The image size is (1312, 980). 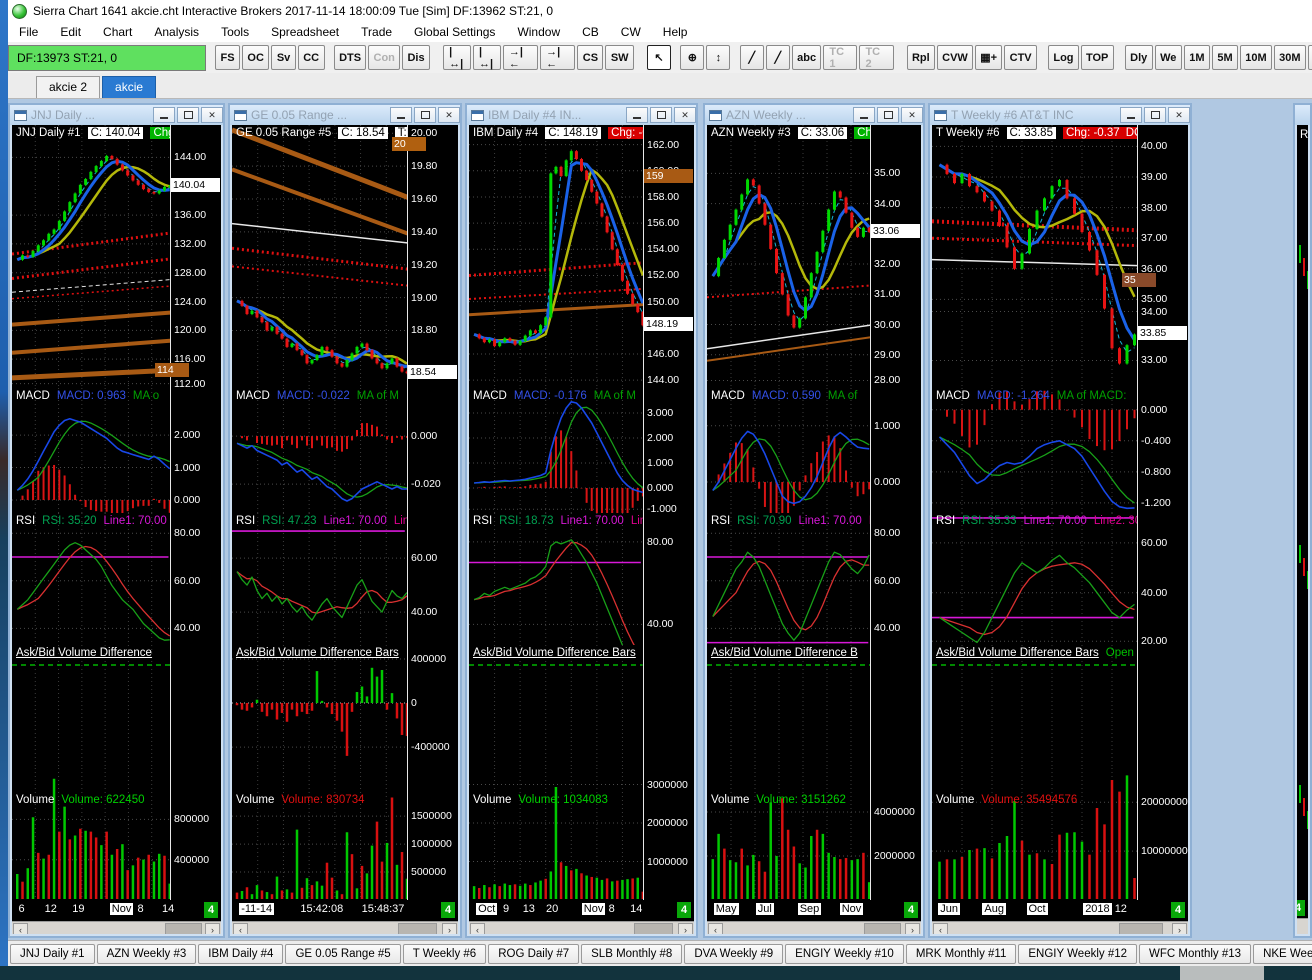 What do you see at coordinates (345, 115) in the screenshot?
I see `chart-window-title-bar: GE 0.05 Range ... ✕` at bounding box center [345, 115].